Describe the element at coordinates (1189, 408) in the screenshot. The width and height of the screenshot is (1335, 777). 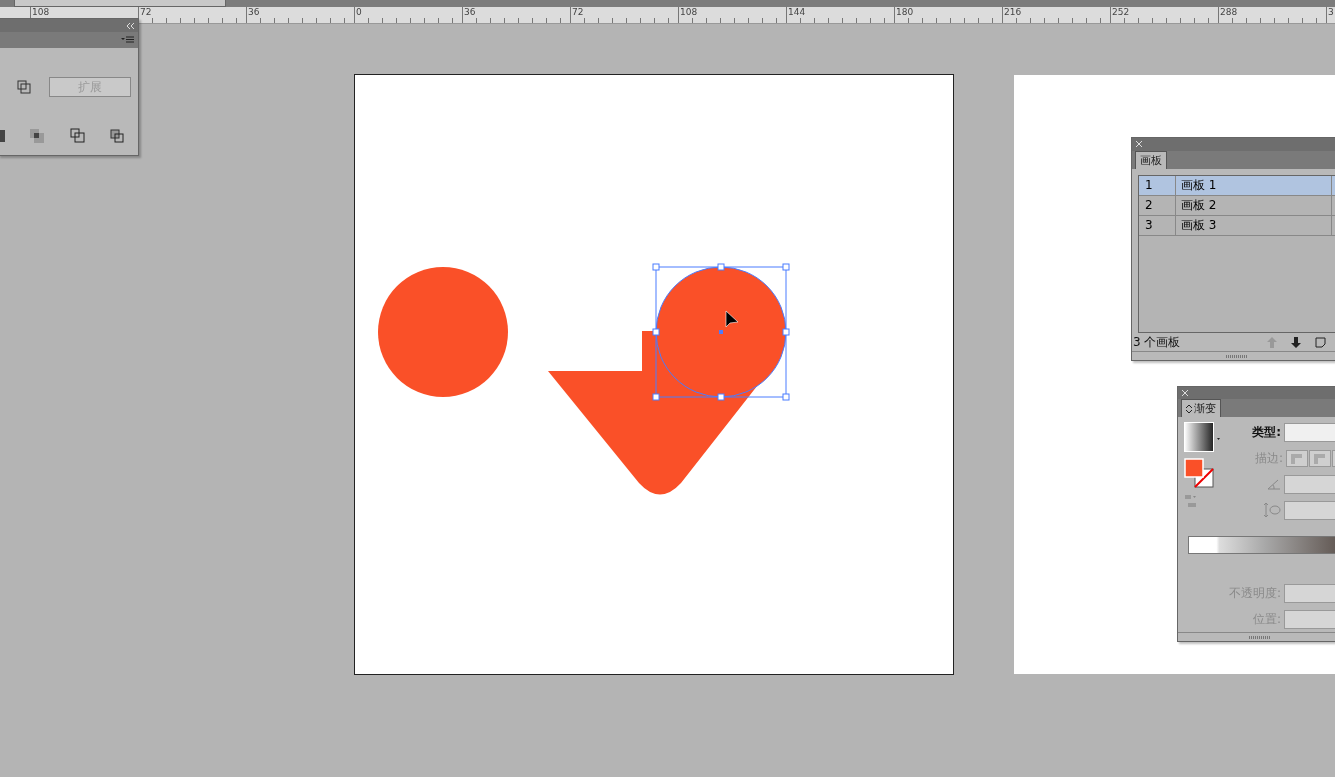
I see `up-down-icon` at that location.